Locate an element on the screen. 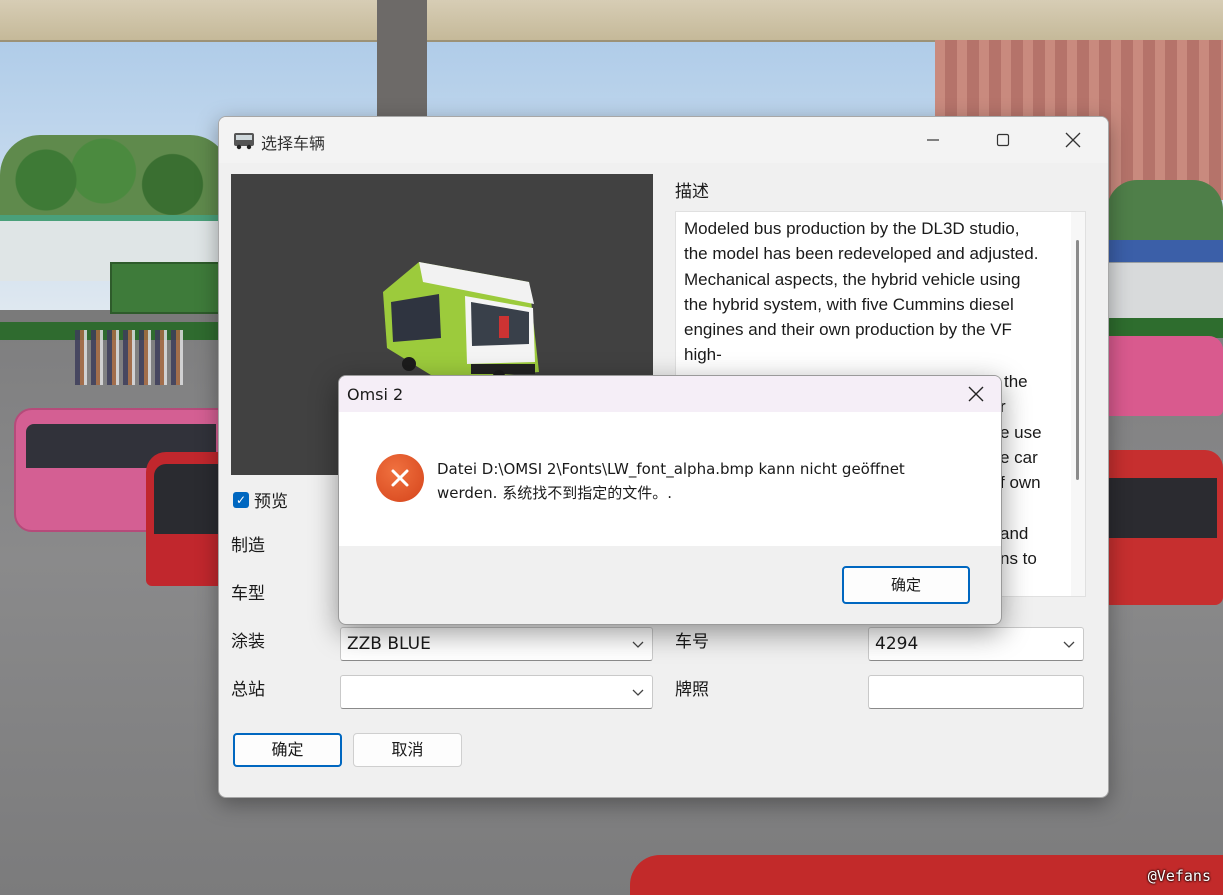 This screenshot has width=1223, height=895. preview-checkbox: ✓ is located at coordinates (241, 499).